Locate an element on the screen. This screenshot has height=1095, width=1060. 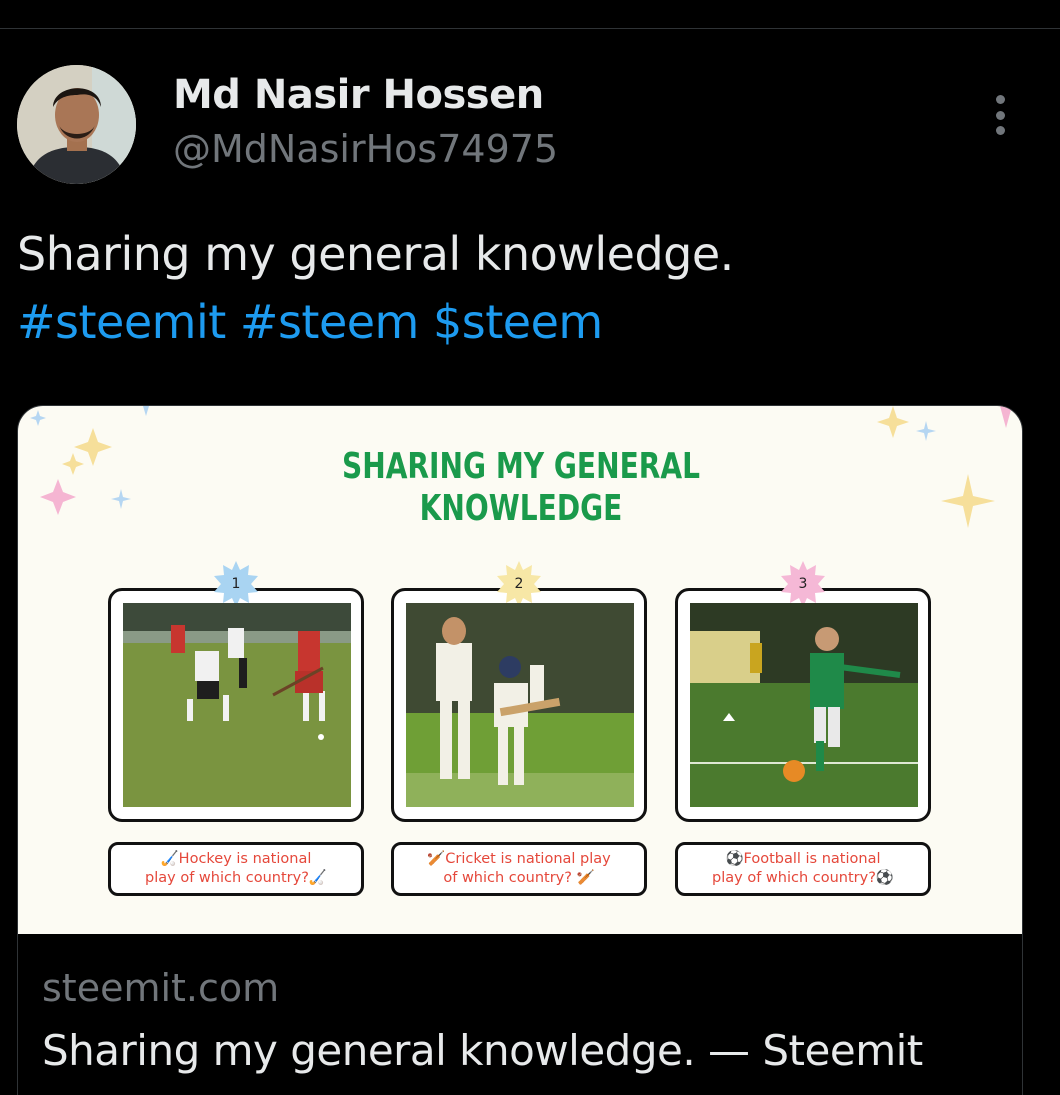
number-badge-1: 1 is located at coordinates (236, 584).